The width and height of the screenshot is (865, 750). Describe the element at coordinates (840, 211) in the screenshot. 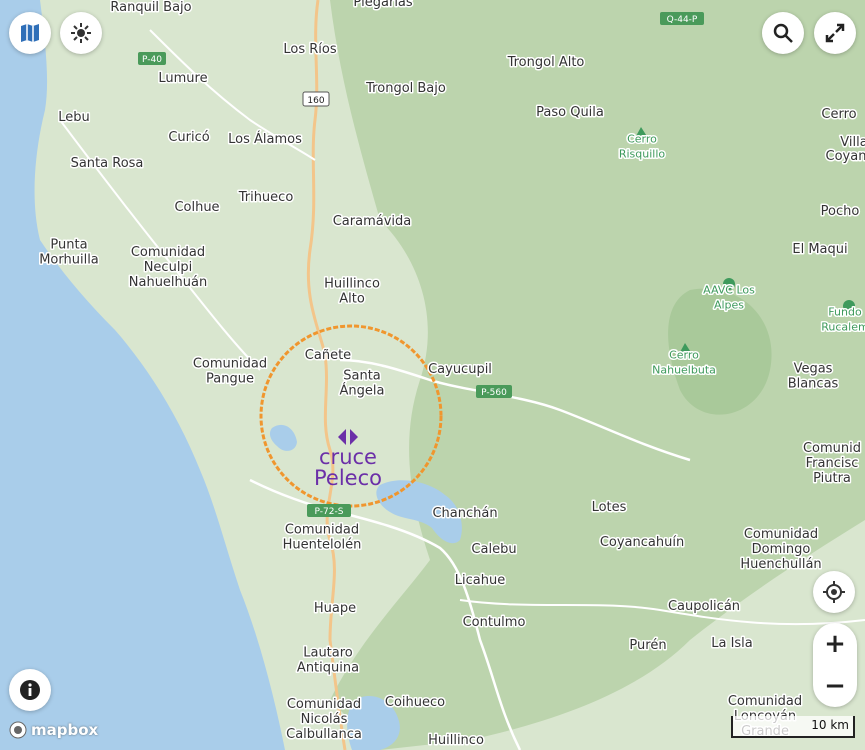

I see `place-label-pocho: Pocho` at that location.